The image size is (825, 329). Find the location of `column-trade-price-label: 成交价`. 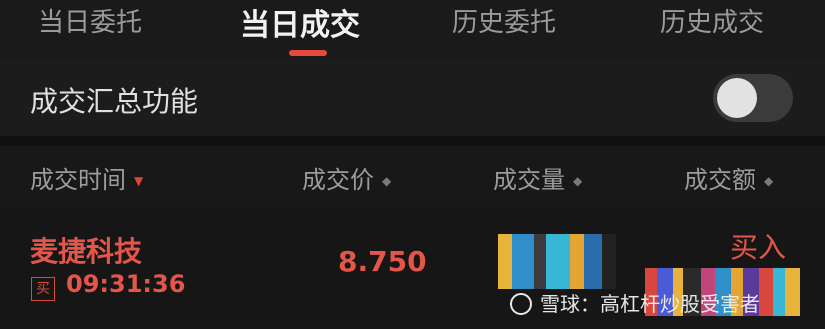

column-trade-price-label: 成交价 is located at coordinates (338, 180).